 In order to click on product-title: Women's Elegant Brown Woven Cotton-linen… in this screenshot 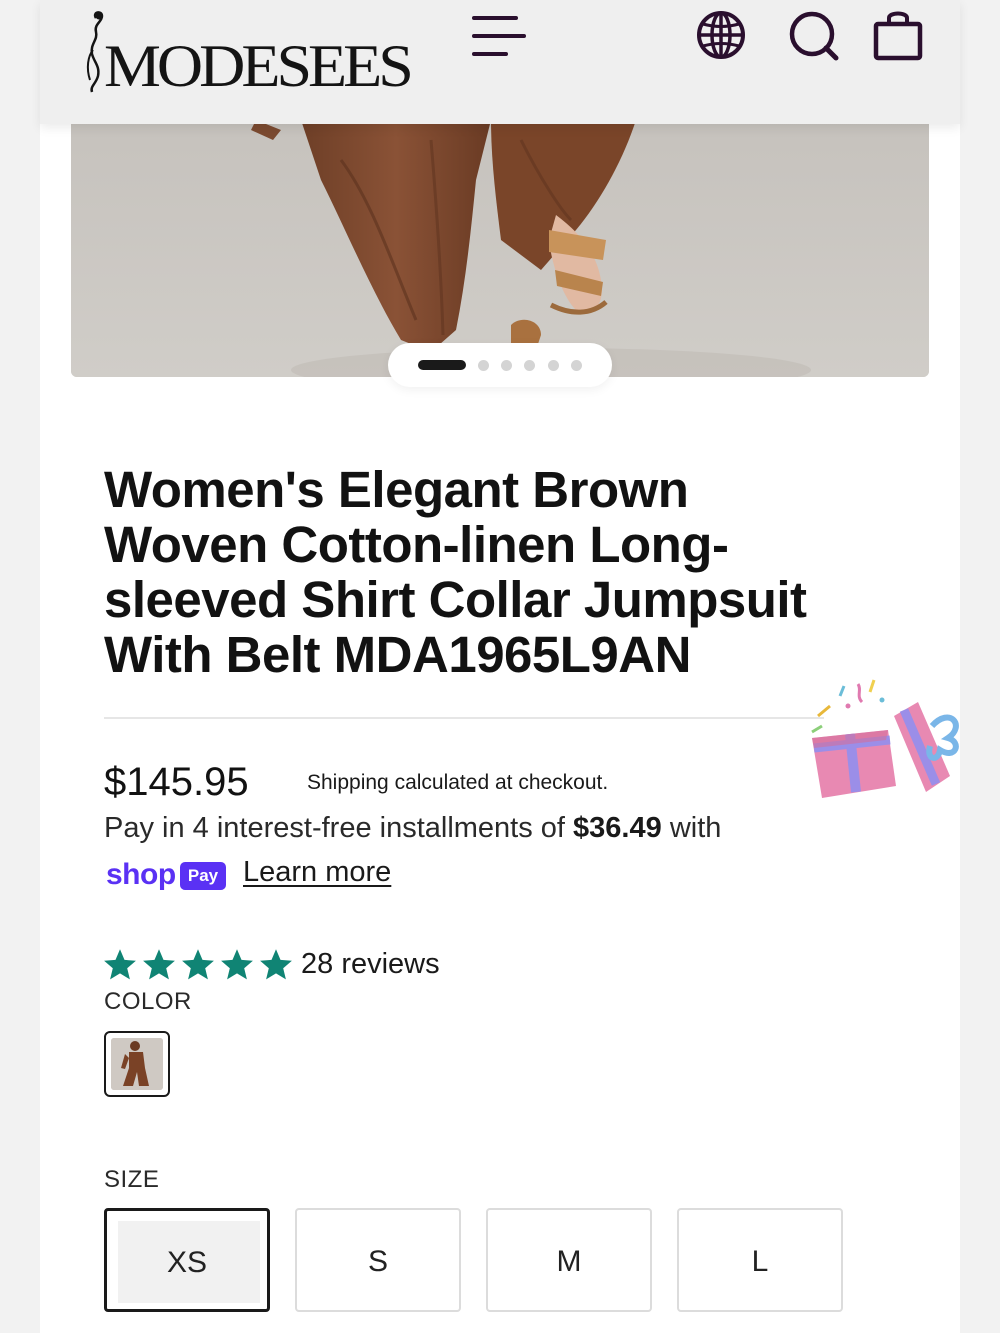, I will do `click(455, 572)`.